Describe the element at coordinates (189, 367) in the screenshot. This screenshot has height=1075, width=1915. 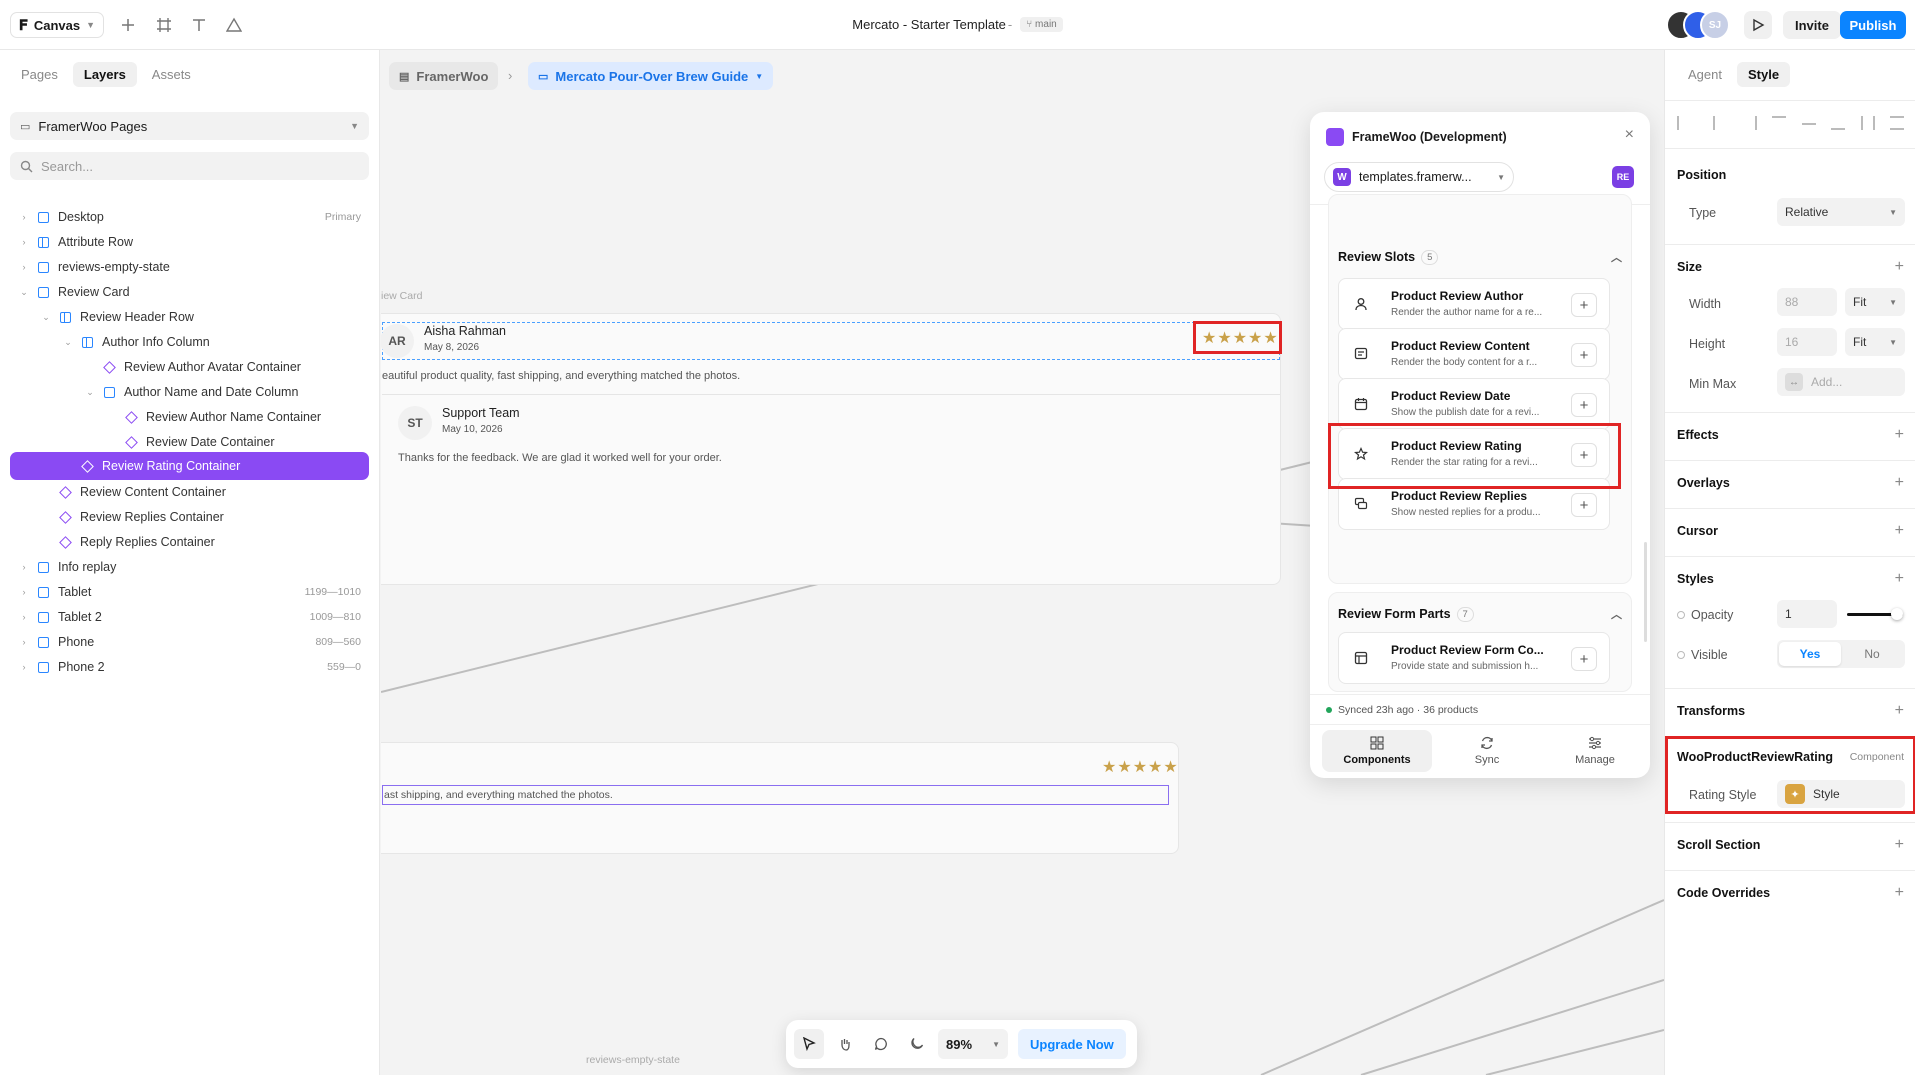
I see `layer-review-author-avatar-container: Review Author Avatar Container` at that location.